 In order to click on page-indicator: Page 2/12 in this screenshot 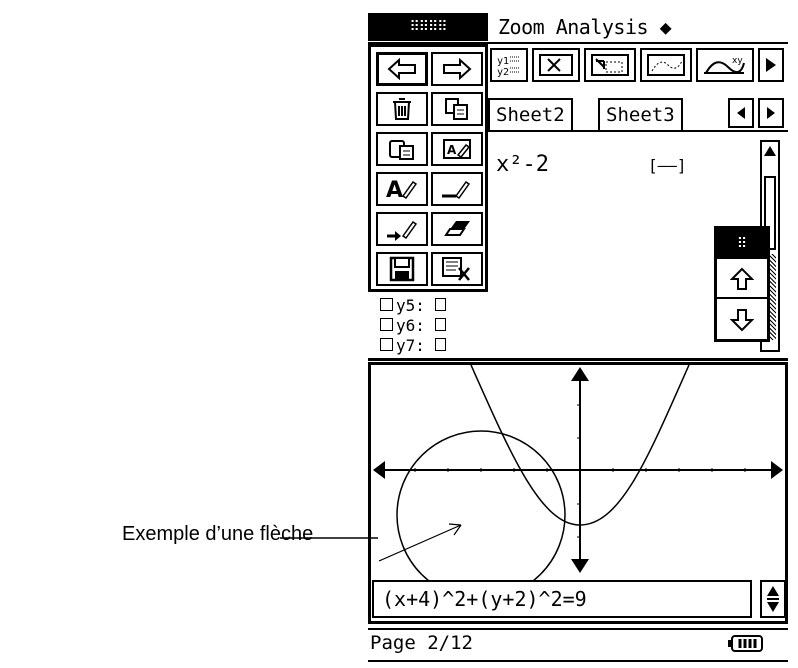, I will do `click(421, 643)`.